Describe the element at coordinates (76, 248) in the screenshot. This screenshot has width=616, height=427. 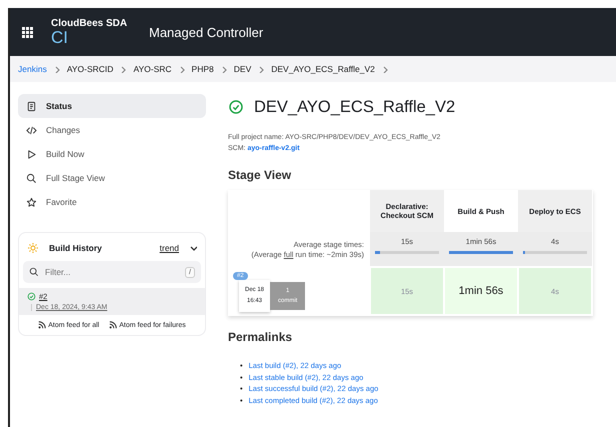
I see `build-history-title: Build History` at that location.